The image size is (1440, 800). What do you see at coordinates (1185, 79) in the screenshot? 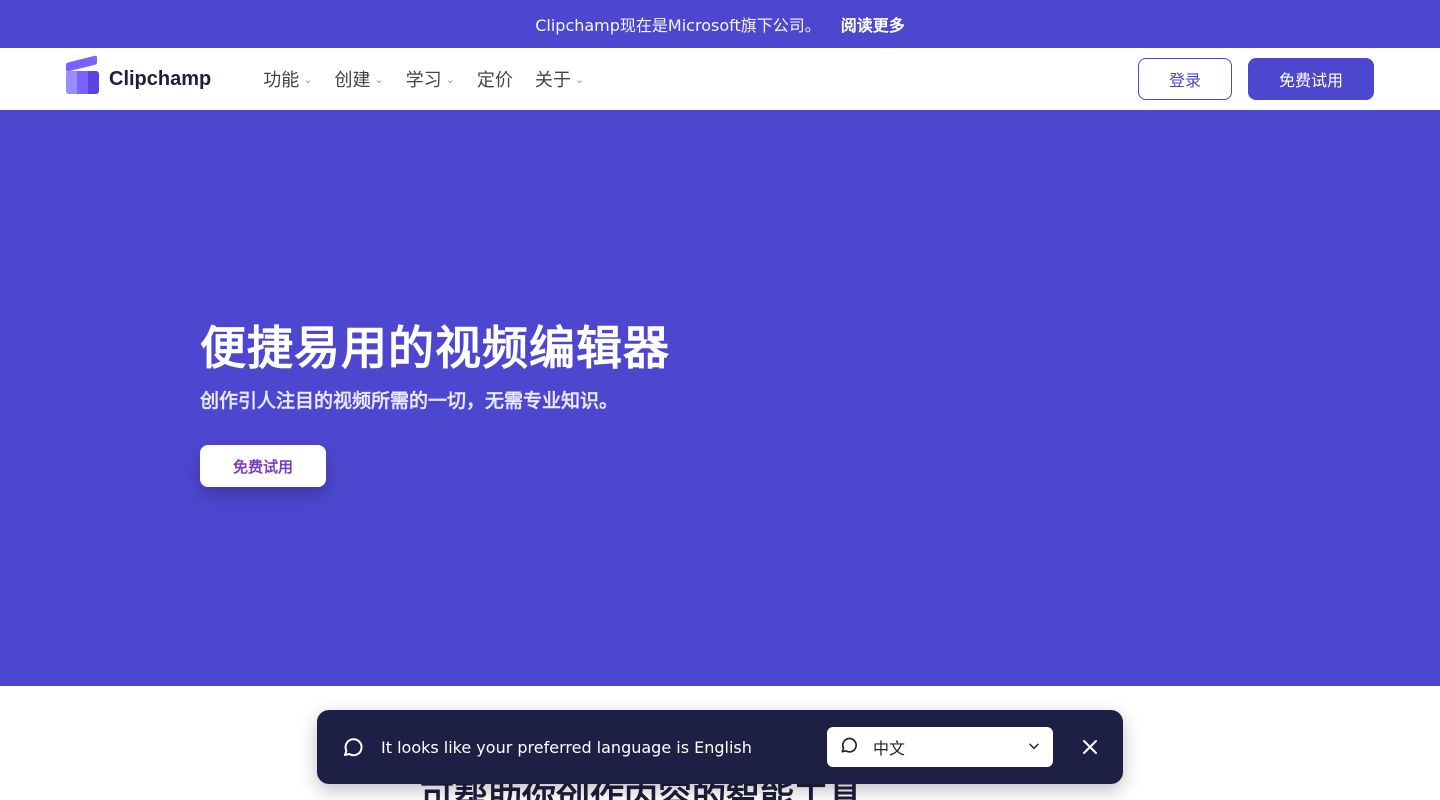
I see `login-button: 登录` at bounding box center [1185, 79].